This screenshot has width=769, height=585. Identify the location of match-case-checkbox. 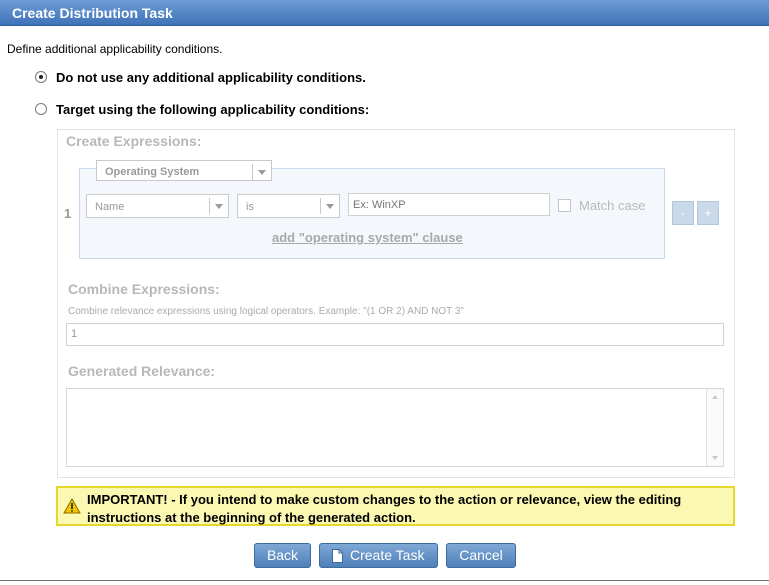
(564, 205).